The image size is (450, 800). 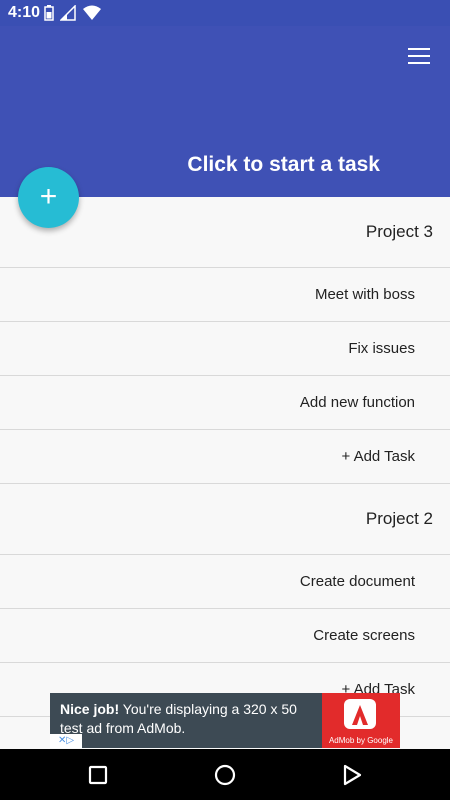 I want to click on status-bar: 4:10, so click(x=225, y=13).